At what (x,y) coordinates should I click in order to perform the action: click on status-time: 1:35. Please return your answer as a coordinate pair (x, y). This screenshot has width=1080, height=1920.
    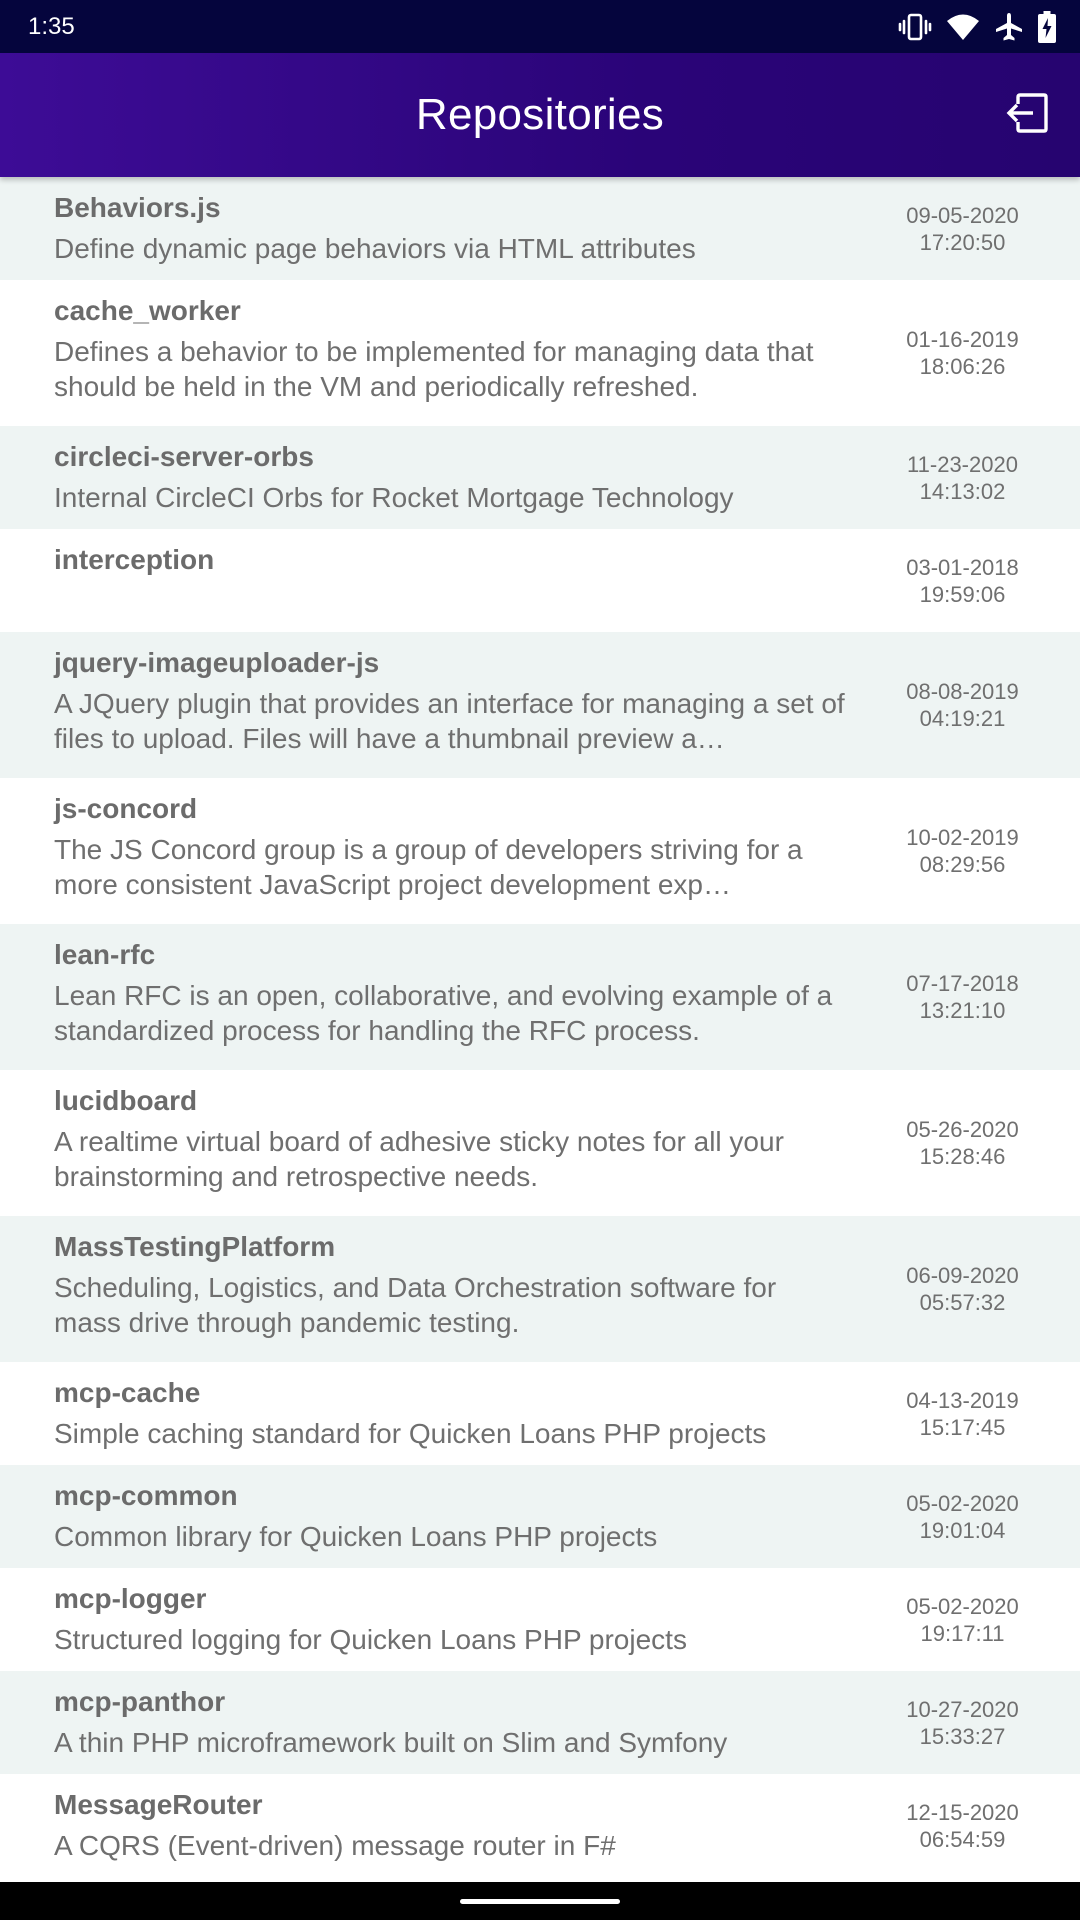
    Looking at the image, I should click on (51, 26).